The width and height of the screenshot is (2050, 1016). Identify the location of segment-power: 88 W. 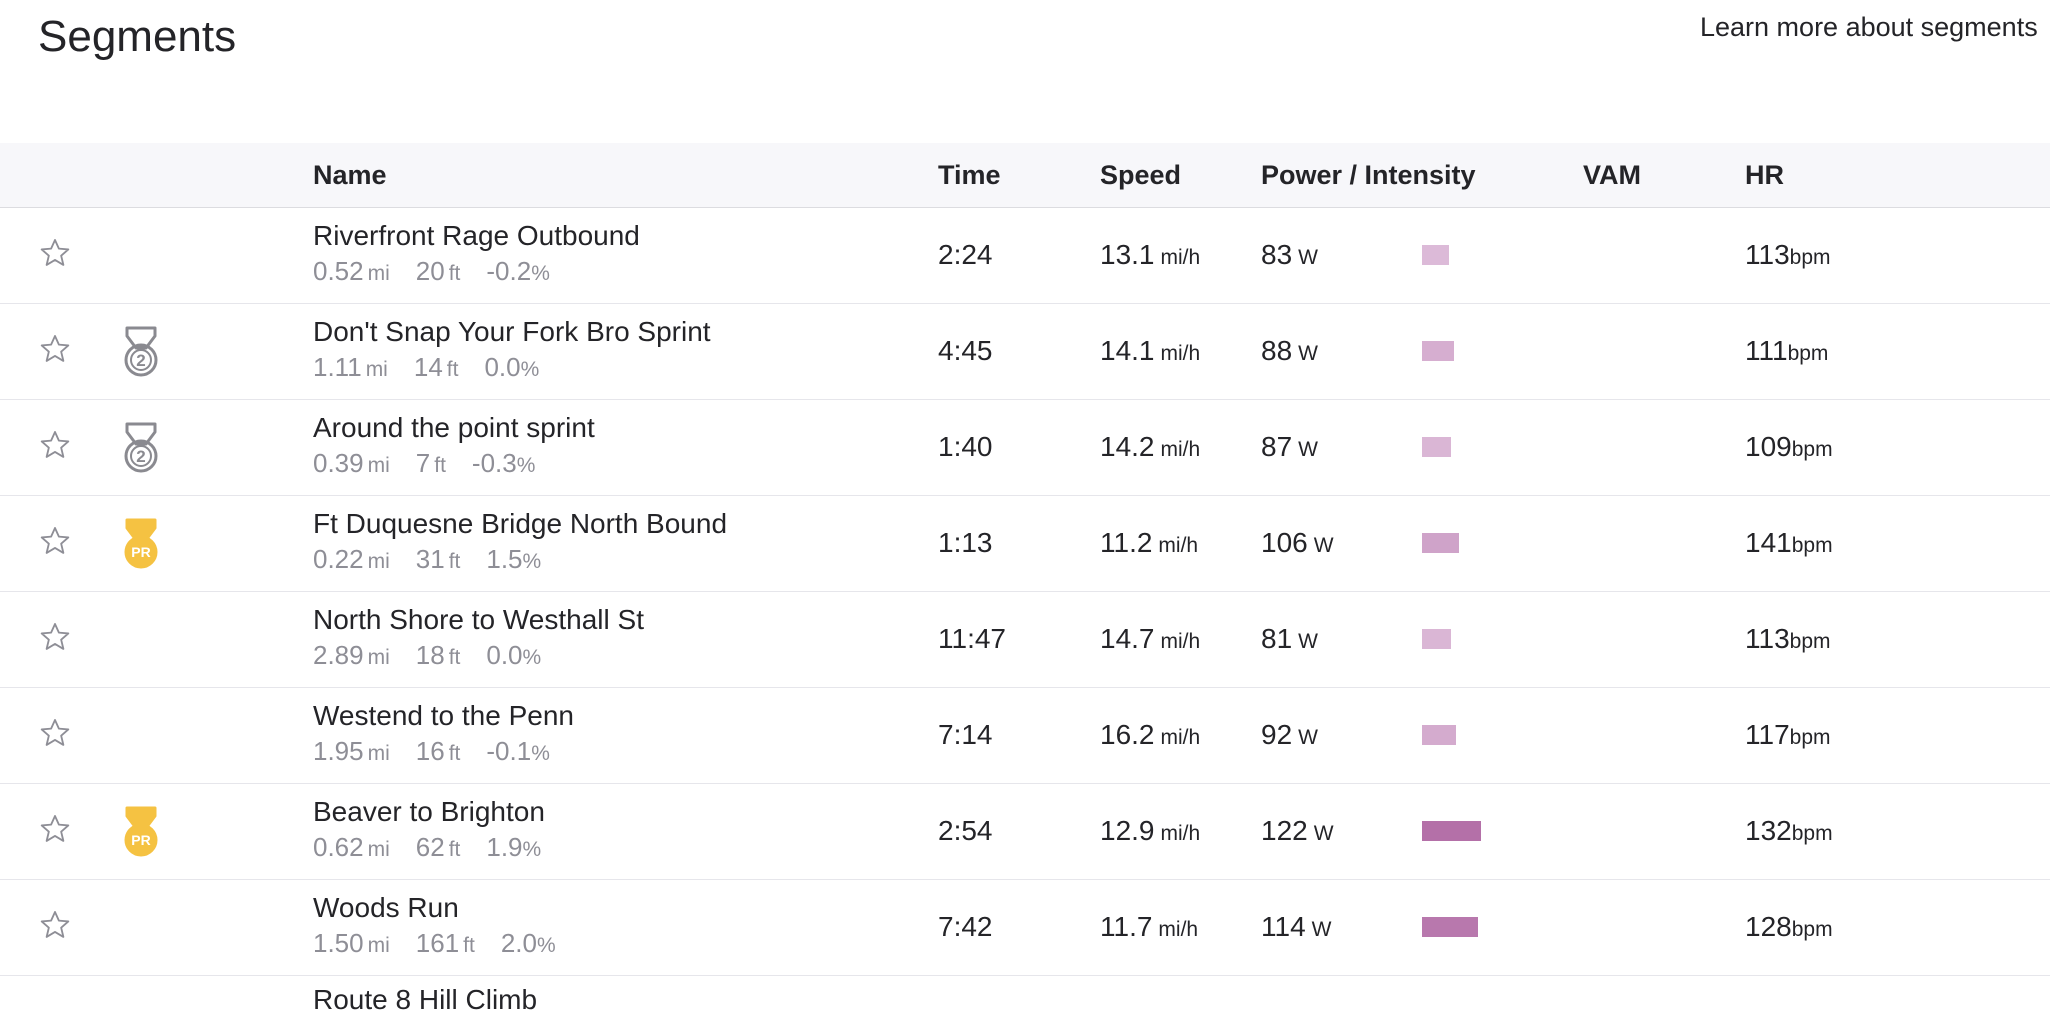
(1289, 350).